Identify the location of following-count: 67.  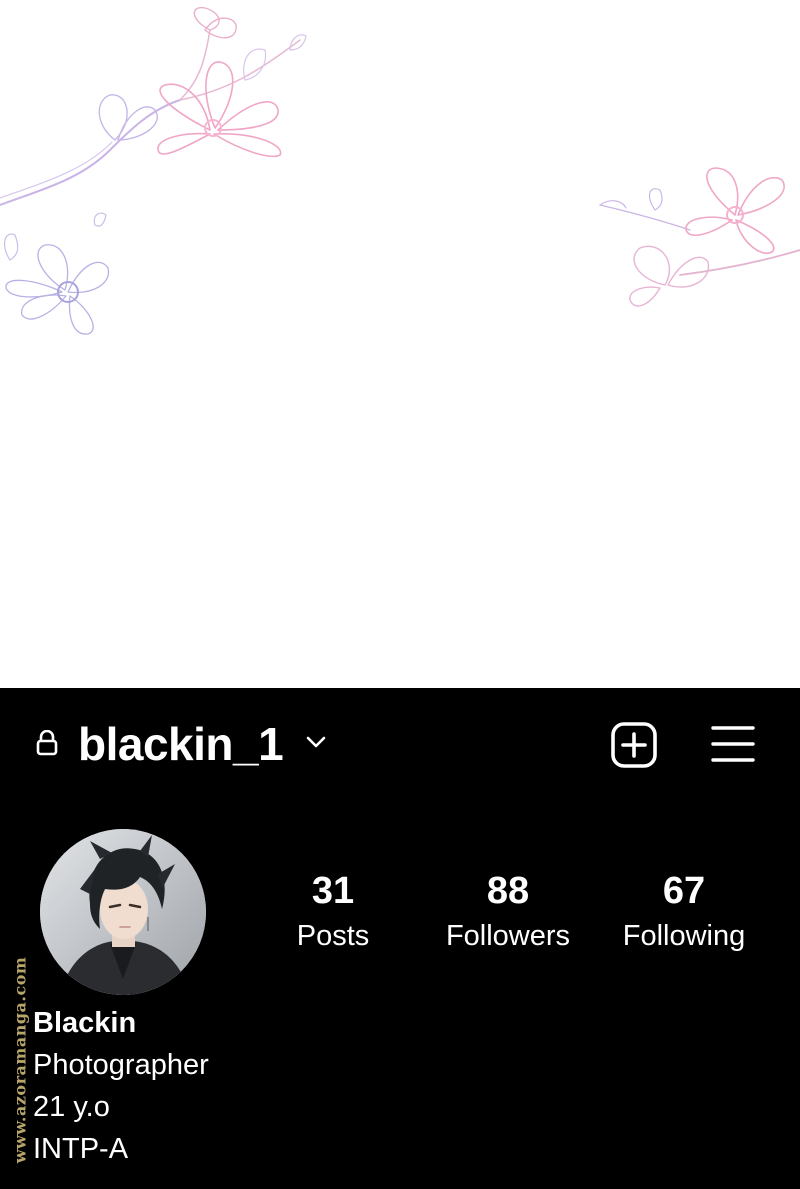
(684, 891).